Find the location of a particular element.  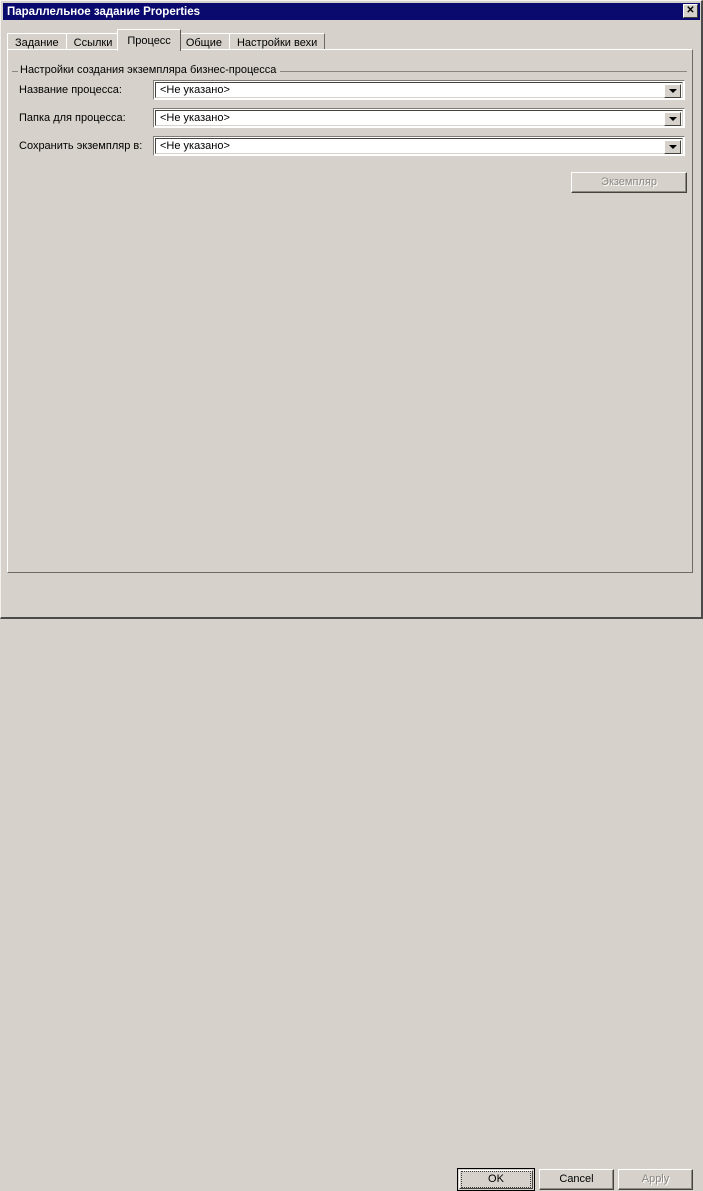

ok-button: OK is located at coordinates (496, 1179).